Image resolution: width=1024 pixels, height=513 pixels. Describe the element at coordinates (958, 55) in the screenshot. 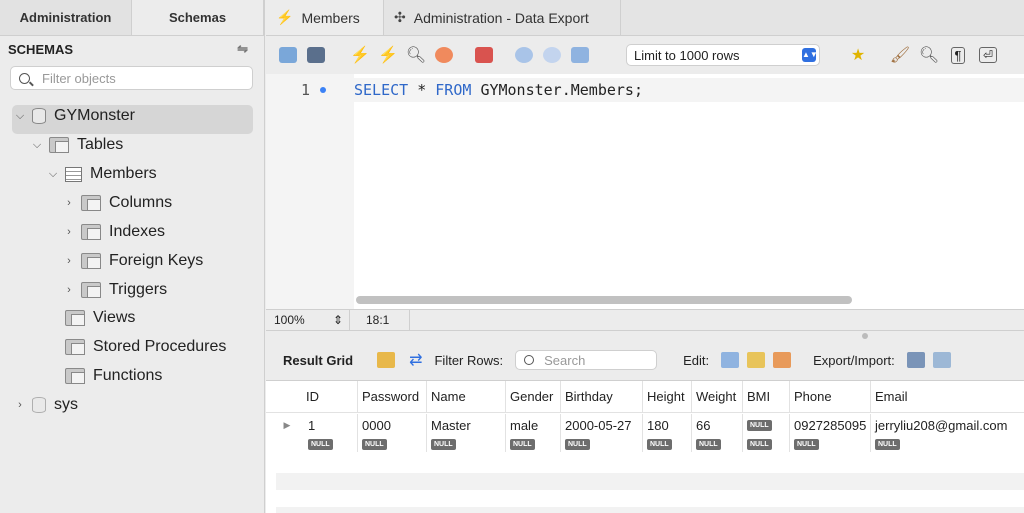

I see `invisible-chars-icon: ¶` at that location.